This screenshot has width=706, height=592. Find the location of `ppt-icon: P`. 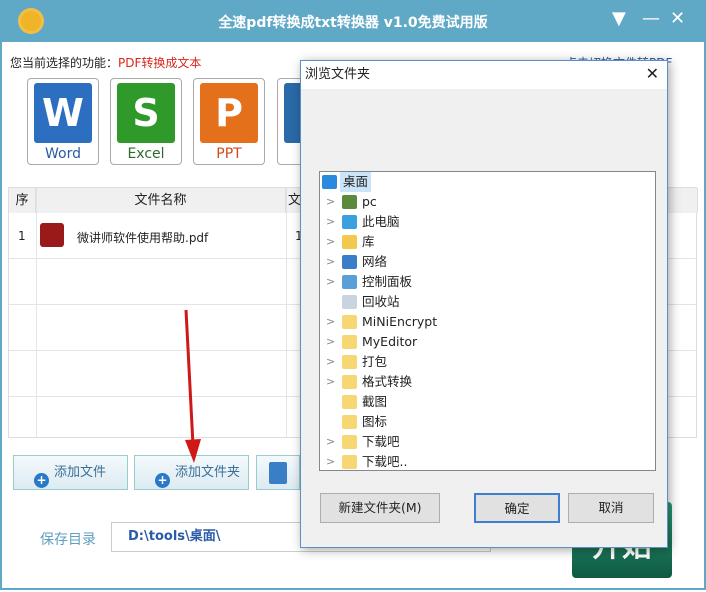

ppt-icon: P is located at coordinates (229, 113).